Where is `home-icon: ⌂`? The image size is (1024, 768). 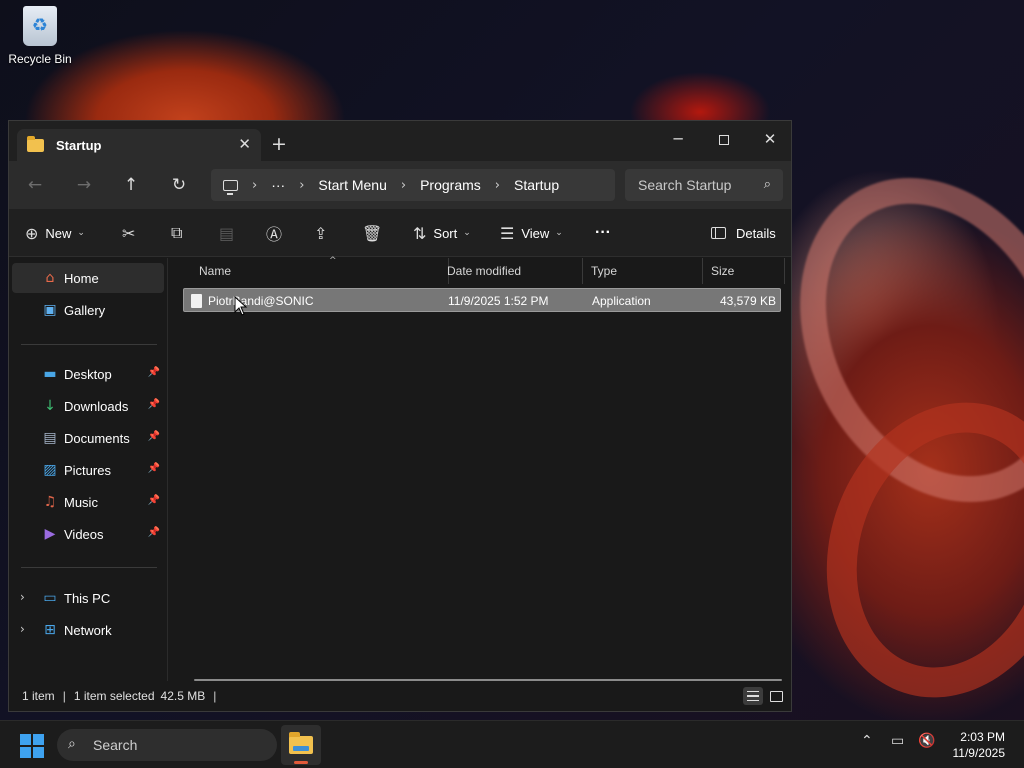 home-icon: ⌂ is located at coordinates (50, 278).